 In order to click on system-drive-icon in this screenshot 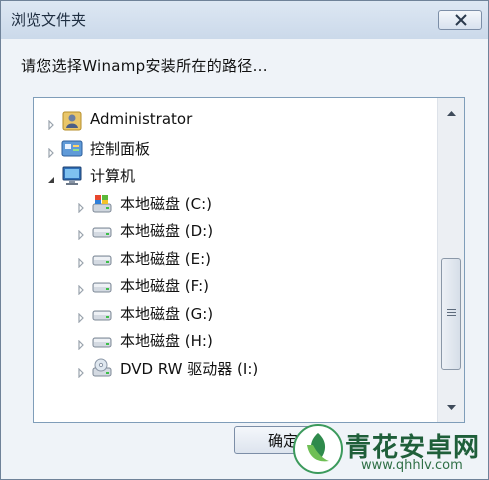, I will do `click(102, 204)`.